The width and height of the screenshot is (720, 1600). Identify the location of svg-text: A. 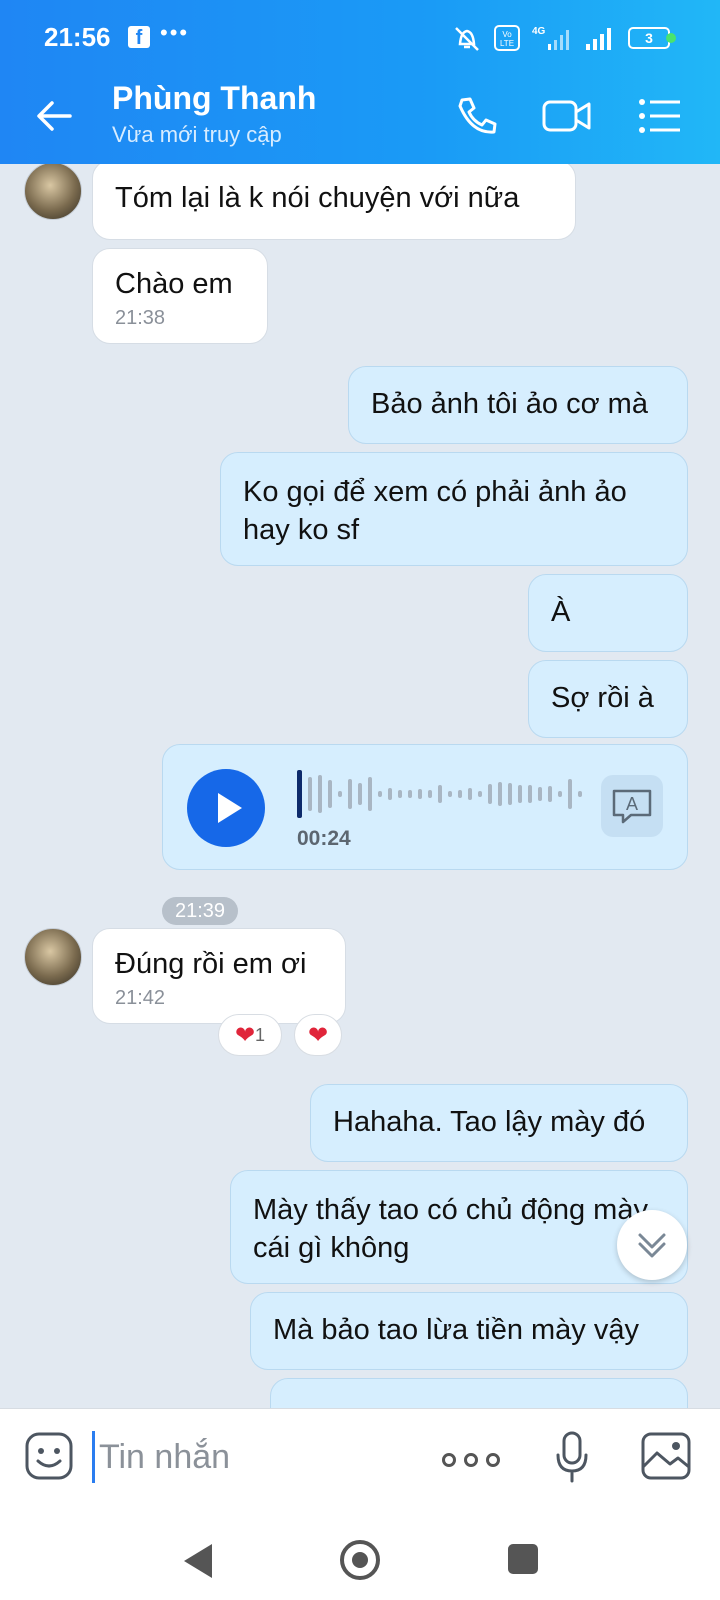
(632, 804).